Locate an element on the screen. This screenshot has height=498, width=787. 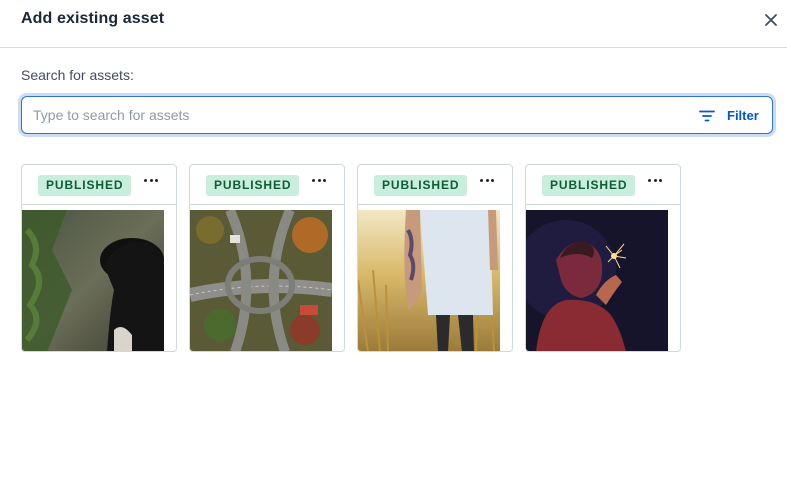
search-box: Filter is located at coordinates (397, 115).